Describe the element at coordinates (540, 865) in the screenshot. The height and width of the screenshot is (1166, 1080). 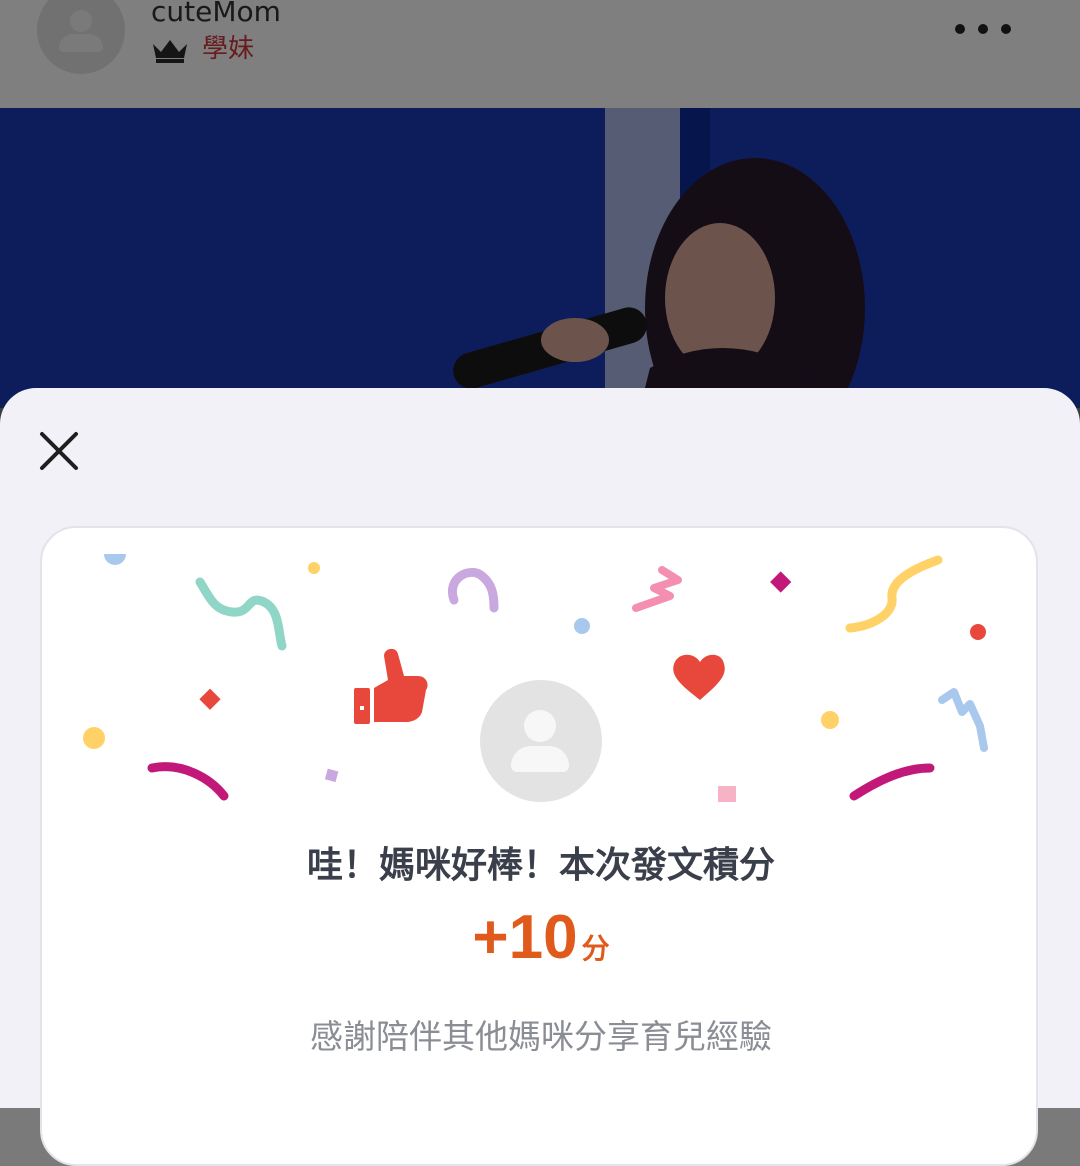
I see `reward-headline: 哇！媽咪好棒！本次發文積分` at that location.